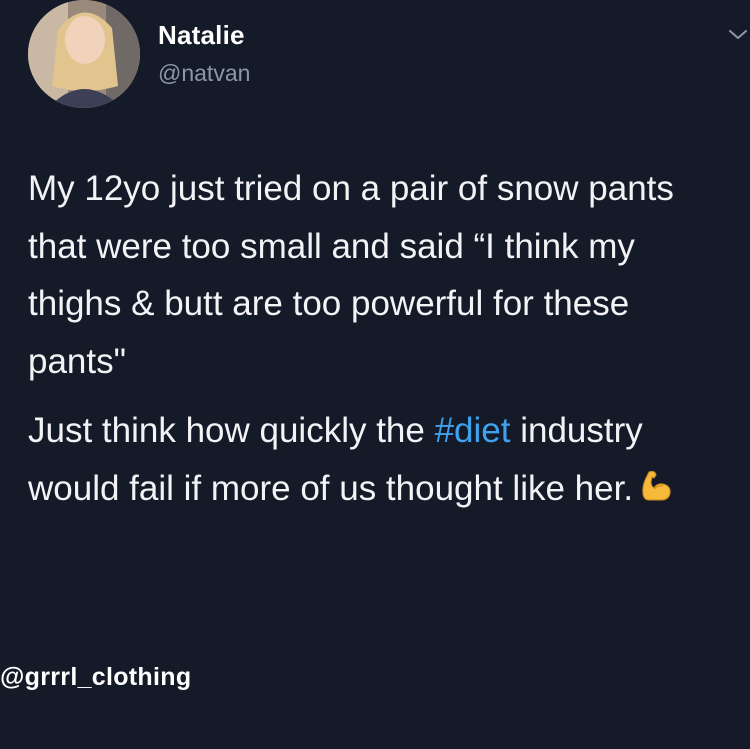 This screenshot has width=750, height=749. I want to click on avatar-photo-icon, so click(84, 54).